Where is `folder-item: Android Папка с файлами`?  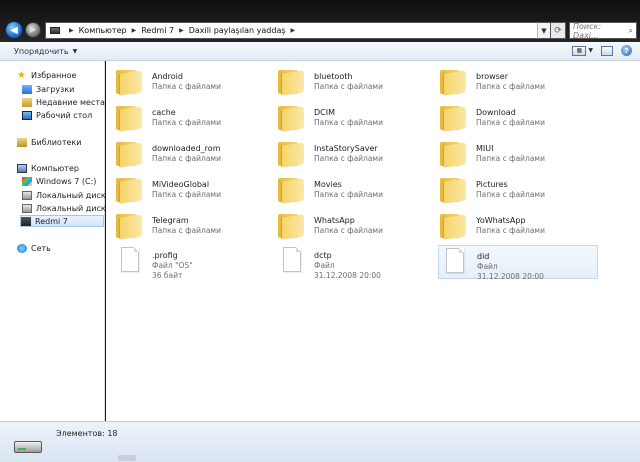
folder-item: Android Папка с файлами is located at coordinates (194, 83).